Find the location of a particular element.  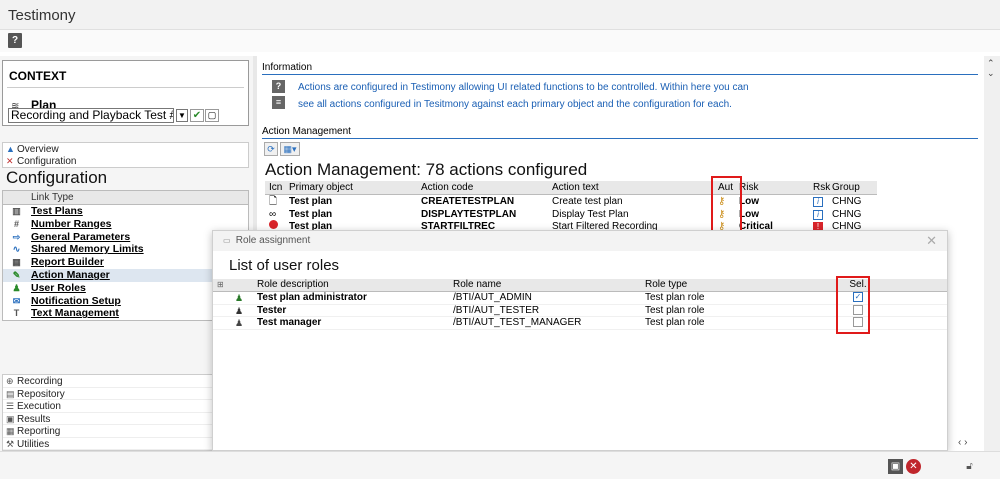

admin-user-icon: ♟ is located at coordinates (239, 298).